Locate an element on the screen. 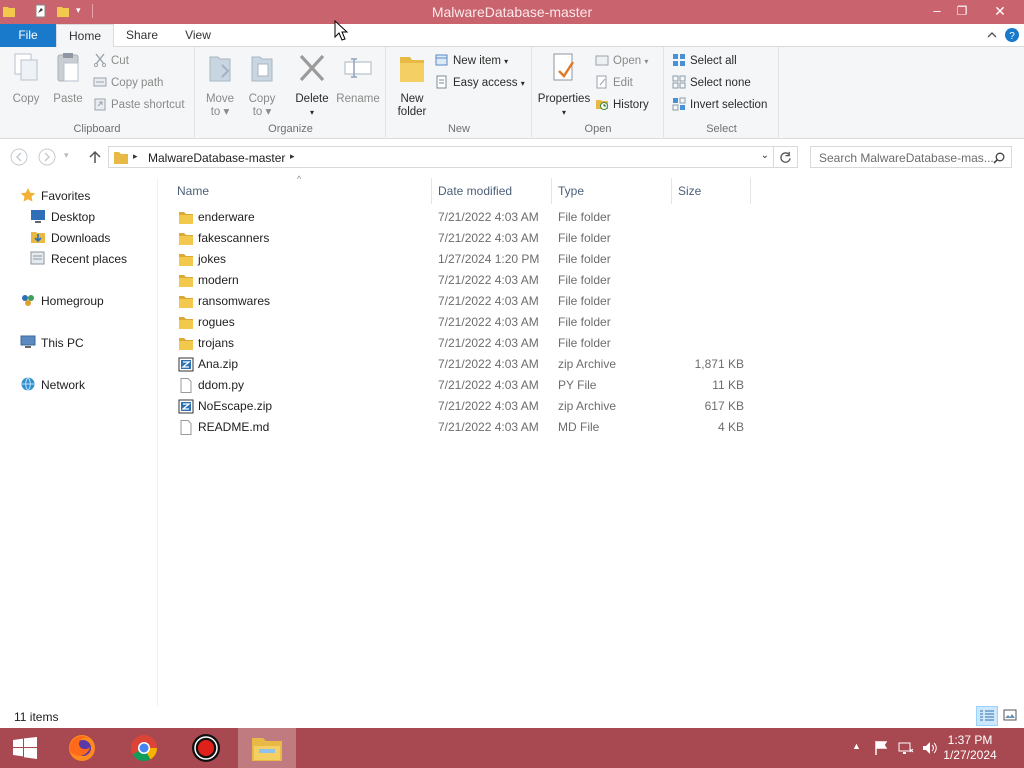 Image resolution: width=1024 pixels, height=768 pixels. nav-favorites: Favorites is located at coordinates (55, 196).